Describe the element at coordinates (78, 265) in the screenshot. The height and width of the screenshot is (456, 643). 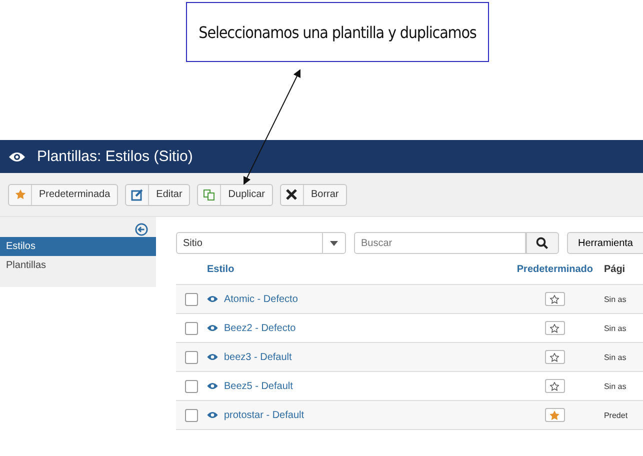
I see `sidebar-item: Plantillas` at that location.